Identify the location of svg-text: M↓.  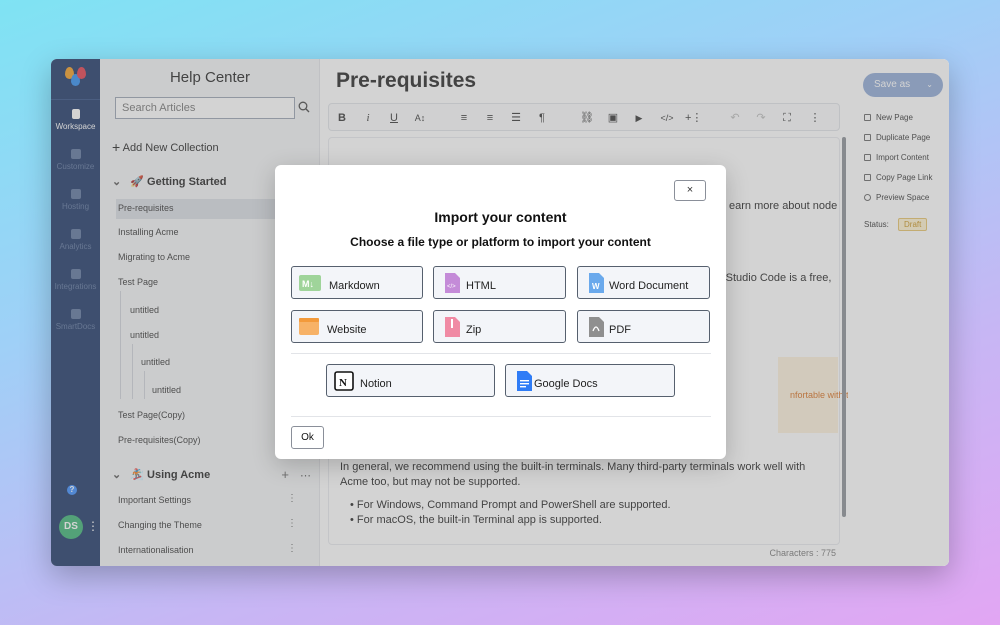
(308, 284).